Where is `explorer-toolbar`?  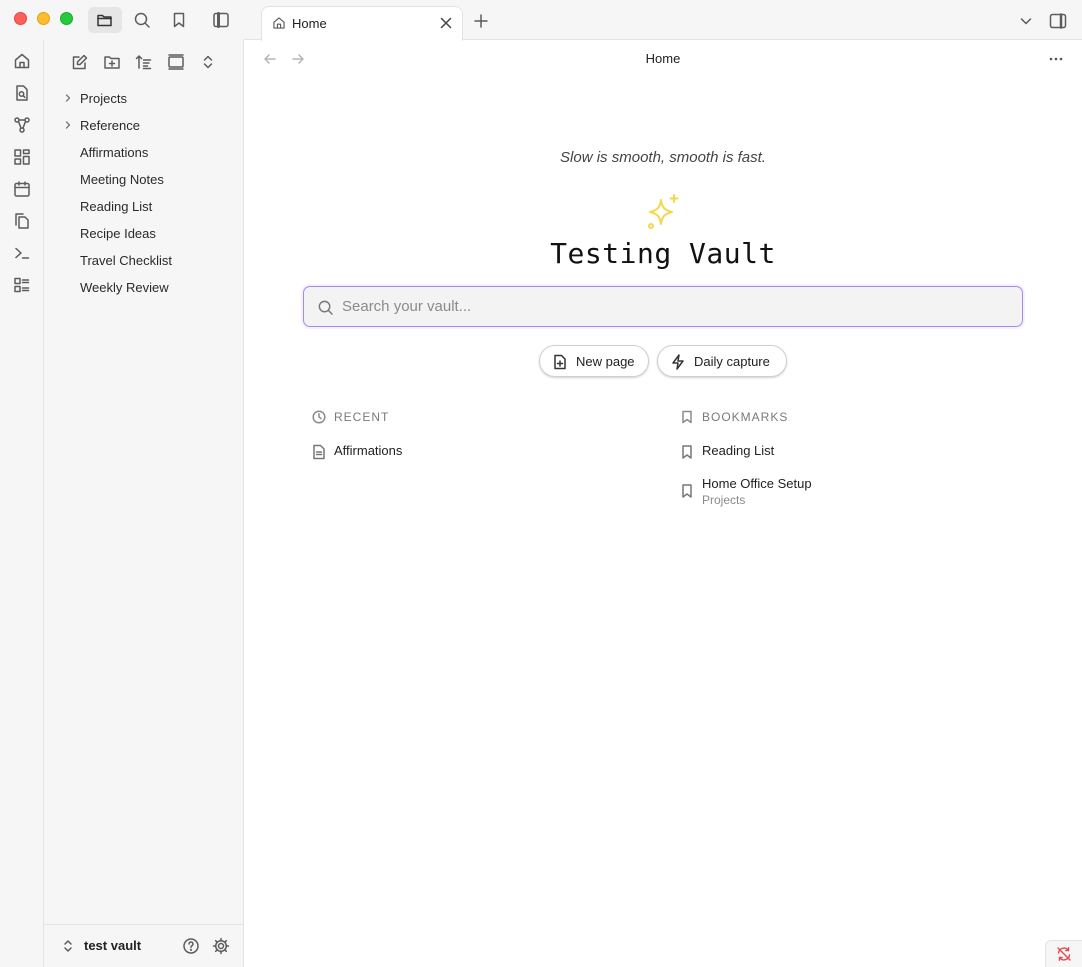
explorer-toolbar is located at coordinates (144, 62).